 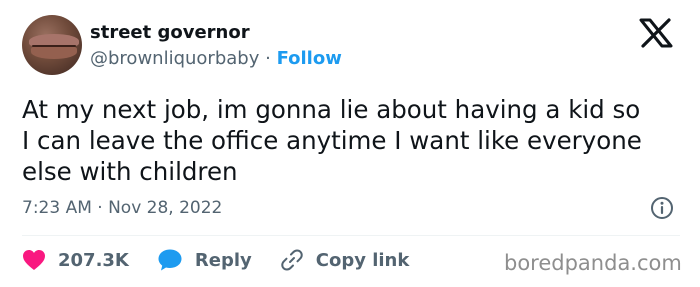 I want to click on avatar-lips-line, so click(x=54, y=46).